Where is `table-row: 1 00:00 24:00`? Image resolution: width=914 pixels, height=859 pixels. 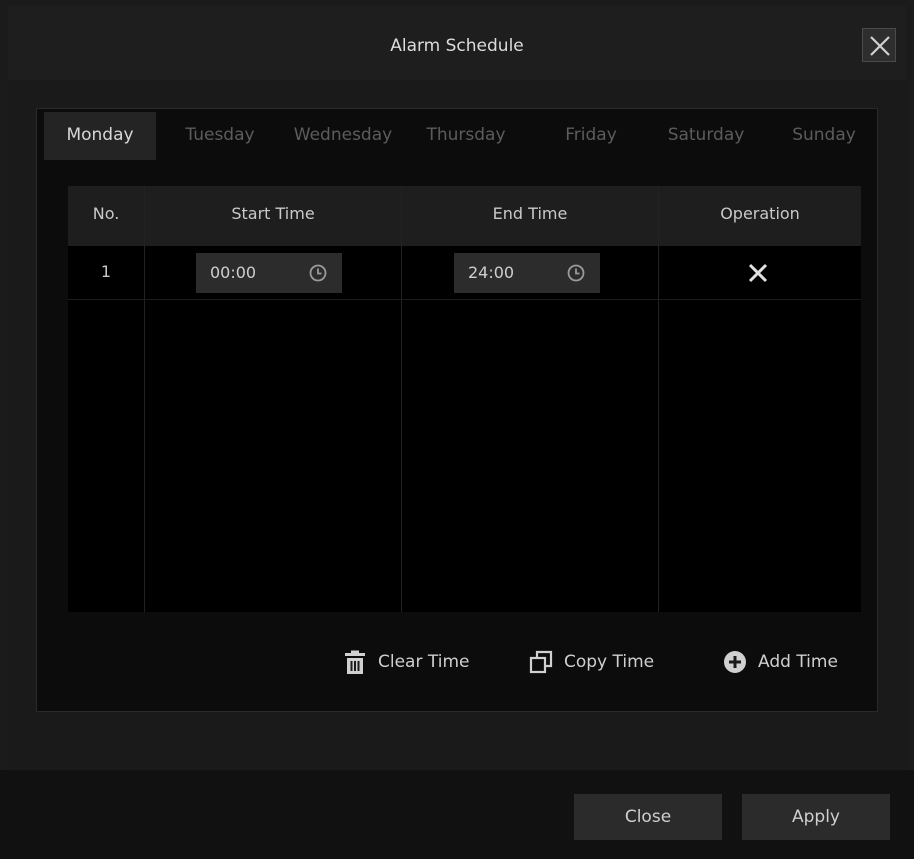
table-row: 1 00:00 24:00 is located at coordinates (464, 273).